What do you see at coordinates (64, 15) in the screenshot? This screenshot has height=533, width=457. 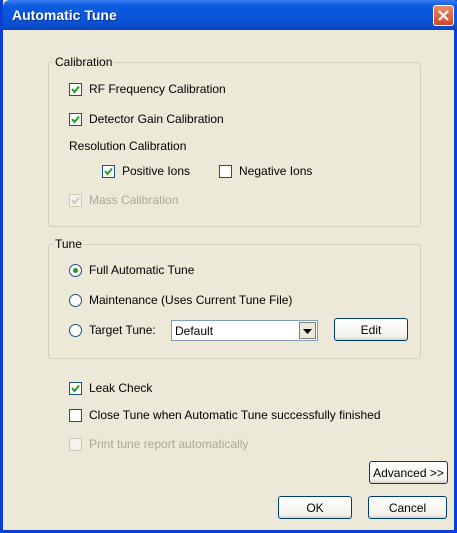 I see `window-title: Automatic Tune` at bounding box center [64, 15].